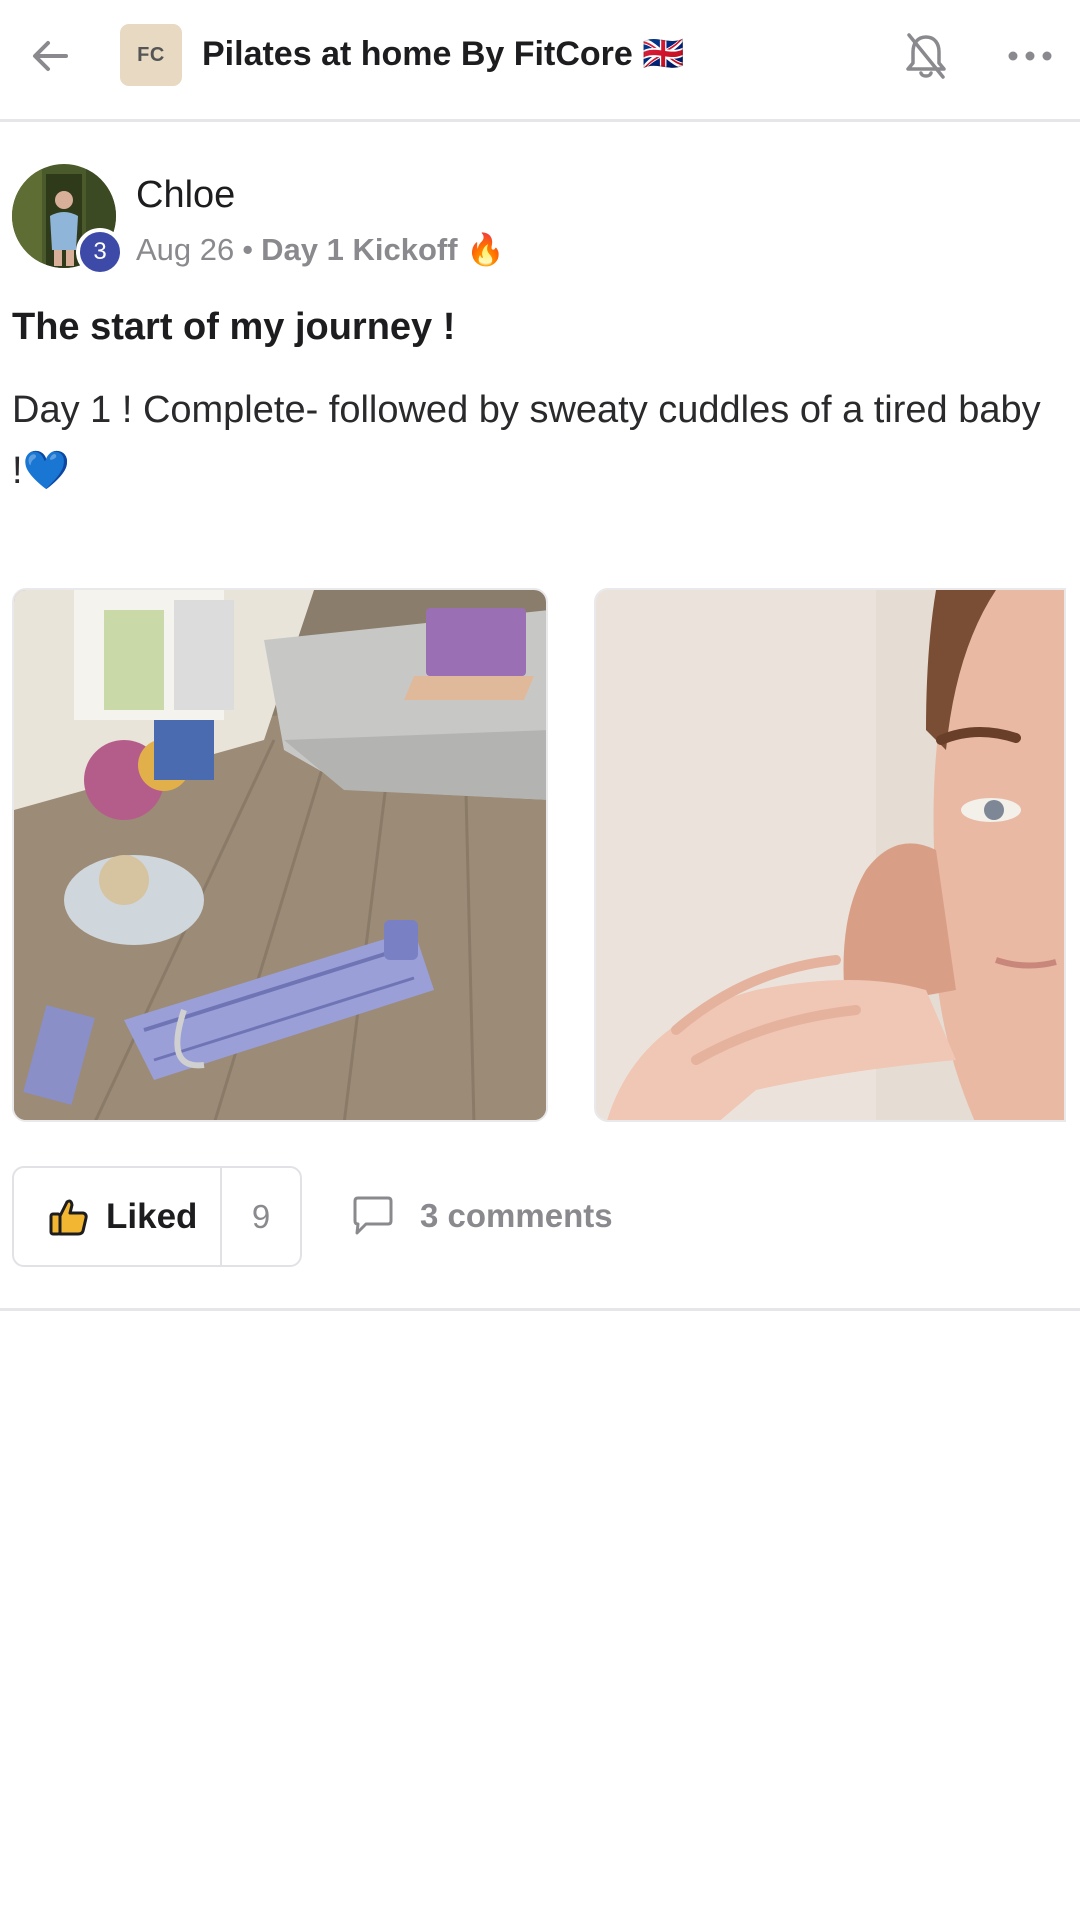 The image size is (1080, 1920). I want to click on author-name: Chloe, so click(185, 195).